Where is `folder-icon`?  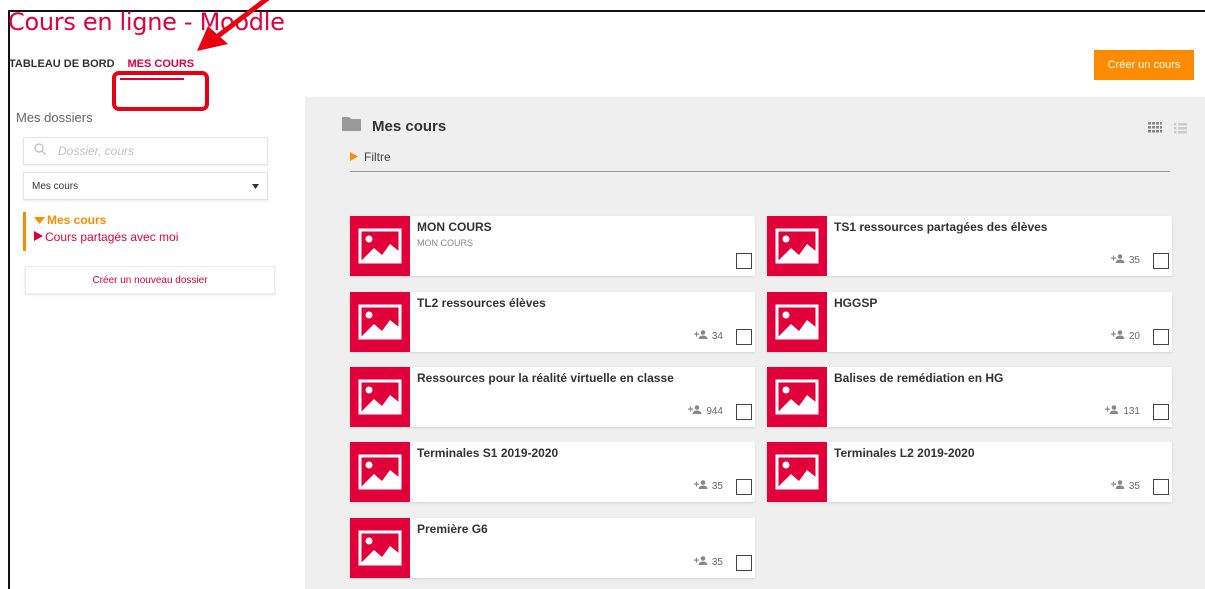
folder-icon is located at coordinates (351, 126).